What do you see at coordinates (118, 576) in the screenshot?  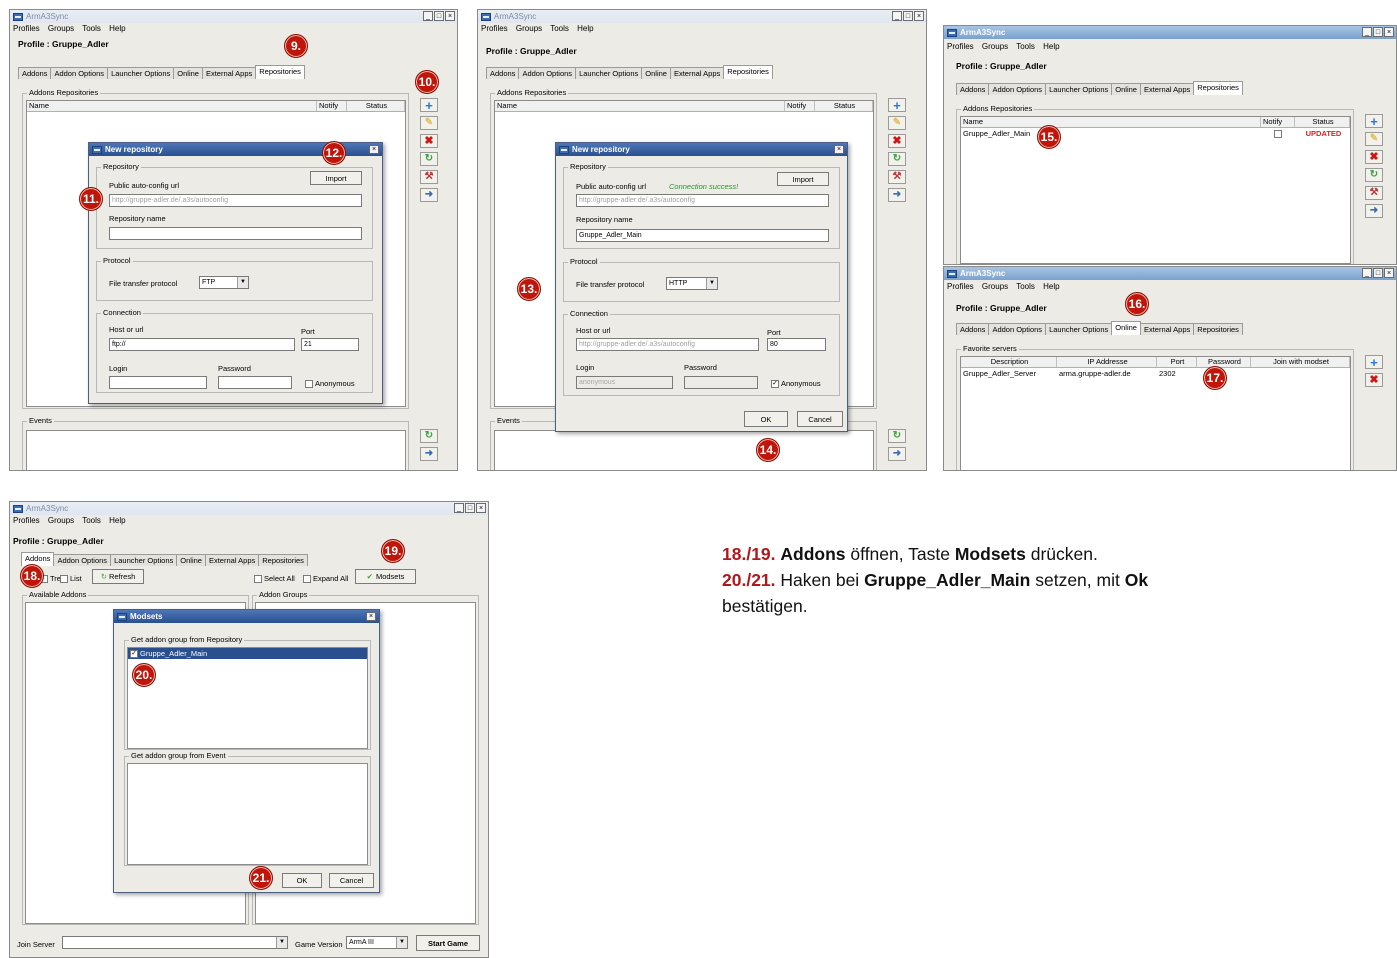 I see `refresh-button: ↻ Refresh` at bounding box center [118, 576].